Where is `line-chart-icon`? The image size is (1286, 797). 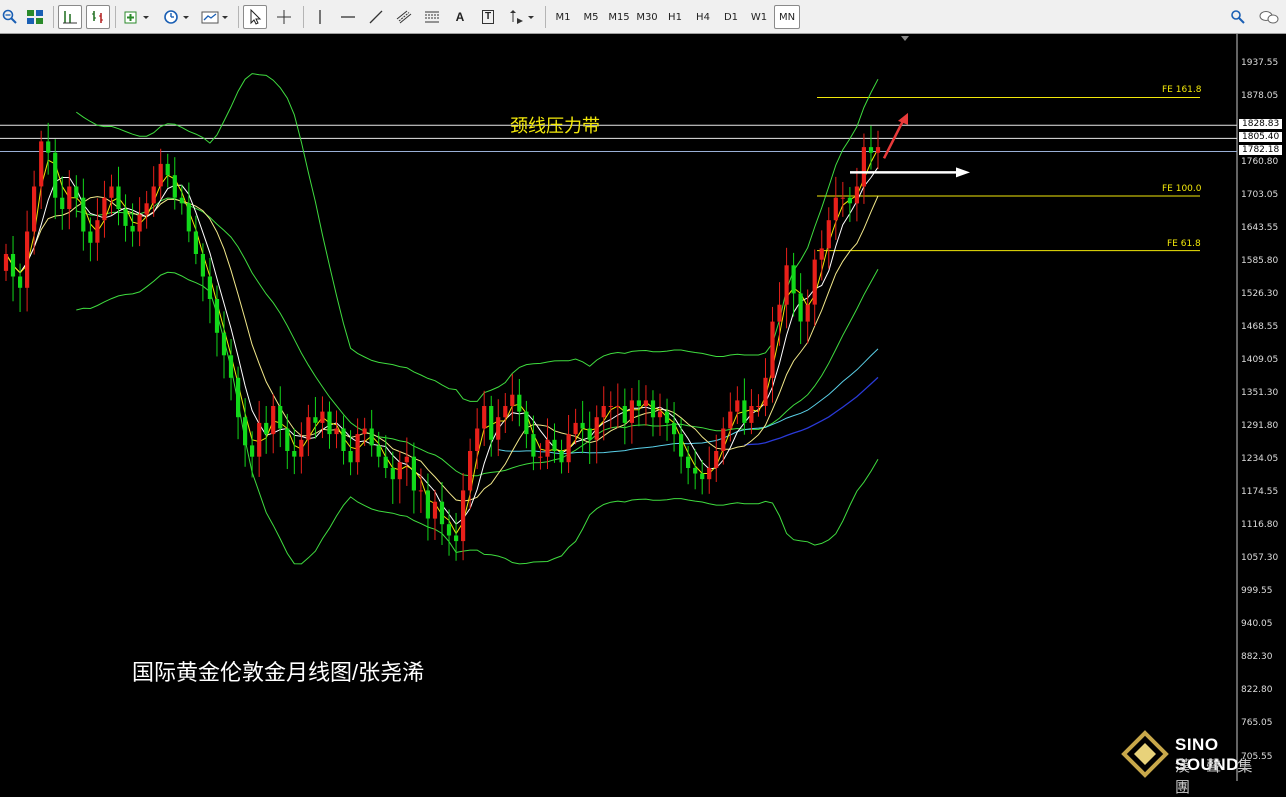
line-chart-icon is located at coordinates (70, 17).